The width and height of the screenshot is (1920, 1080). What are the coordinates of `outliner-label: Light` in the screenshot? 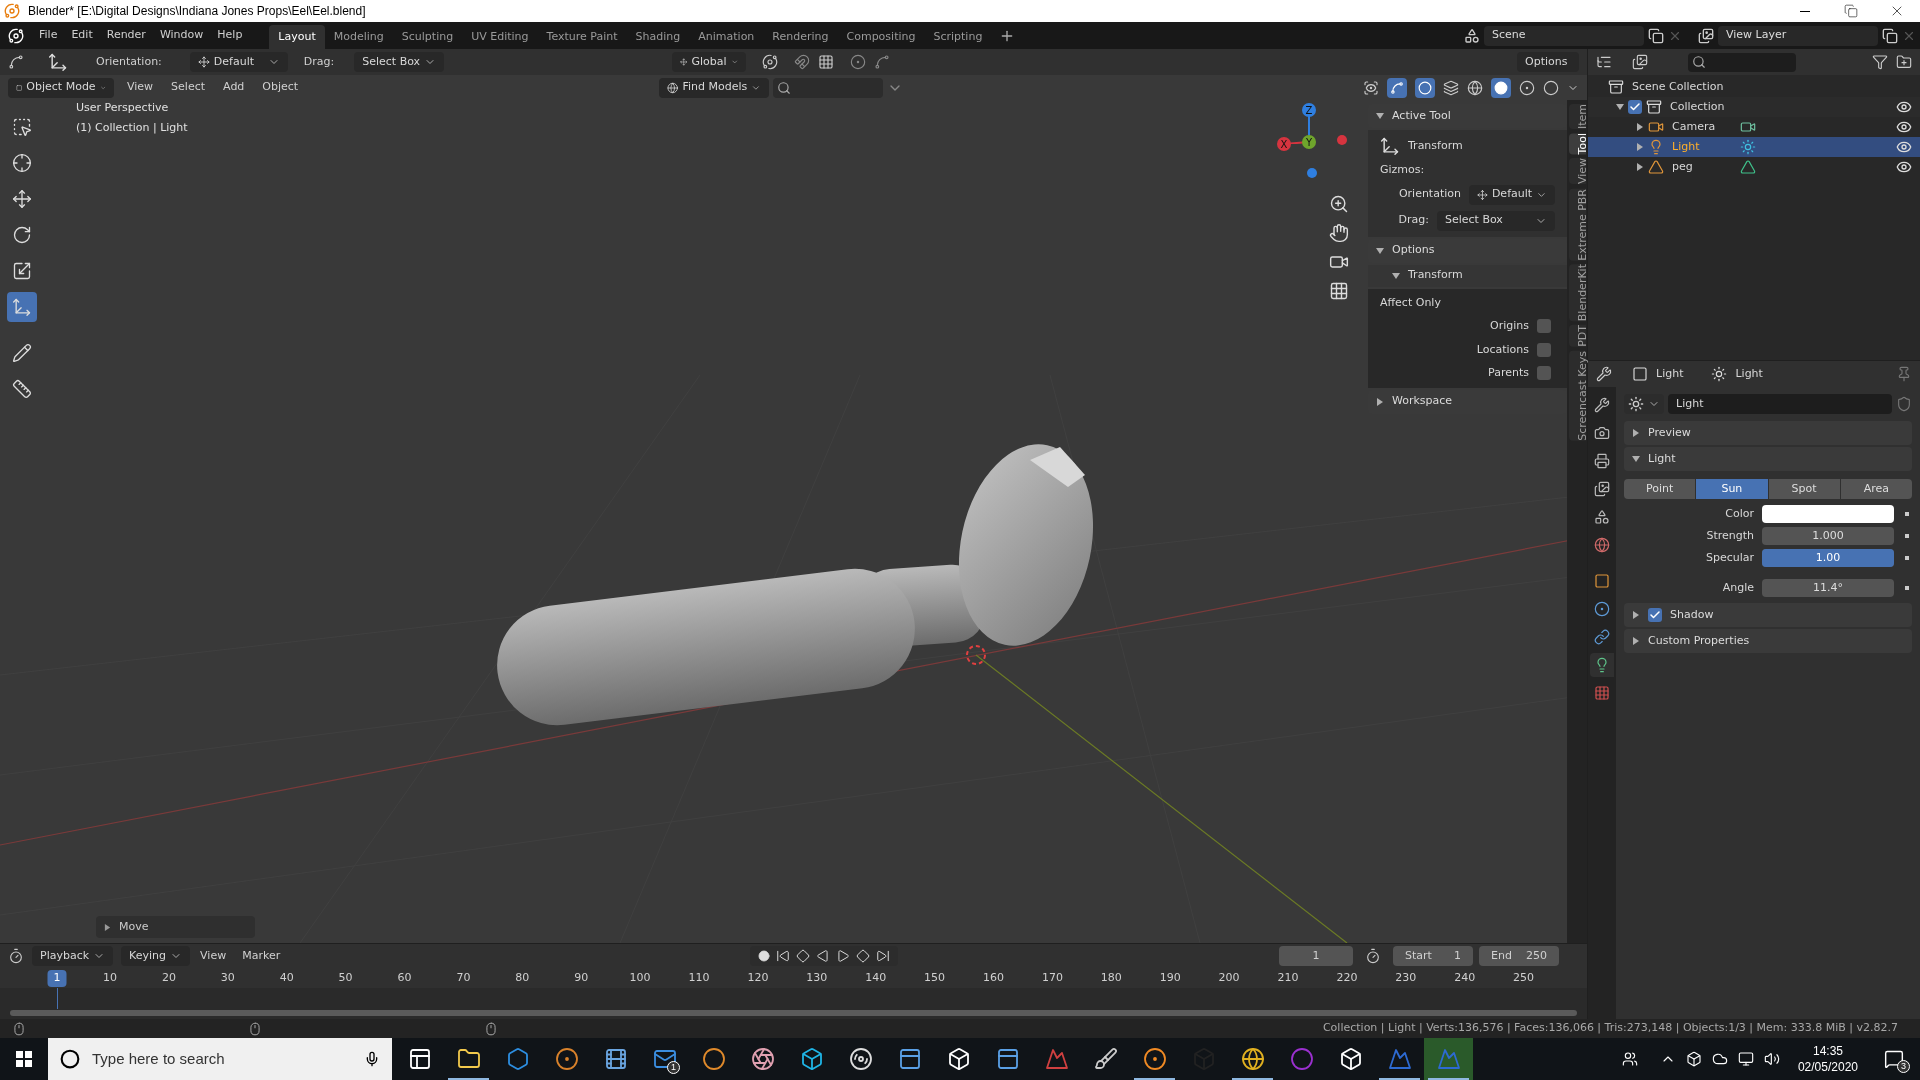 It's located at (1704, 147).